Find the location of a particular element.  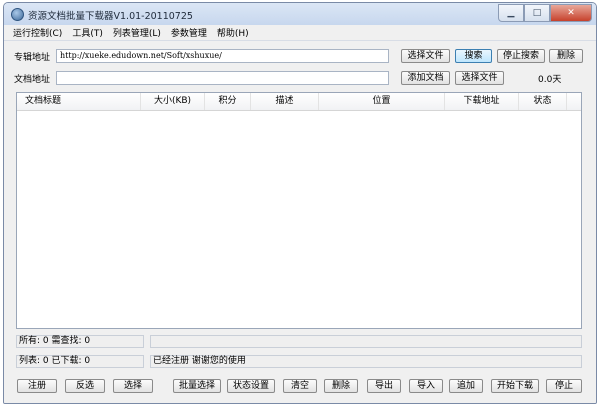

col-status: 状态 is located at coordinates (543, 101).